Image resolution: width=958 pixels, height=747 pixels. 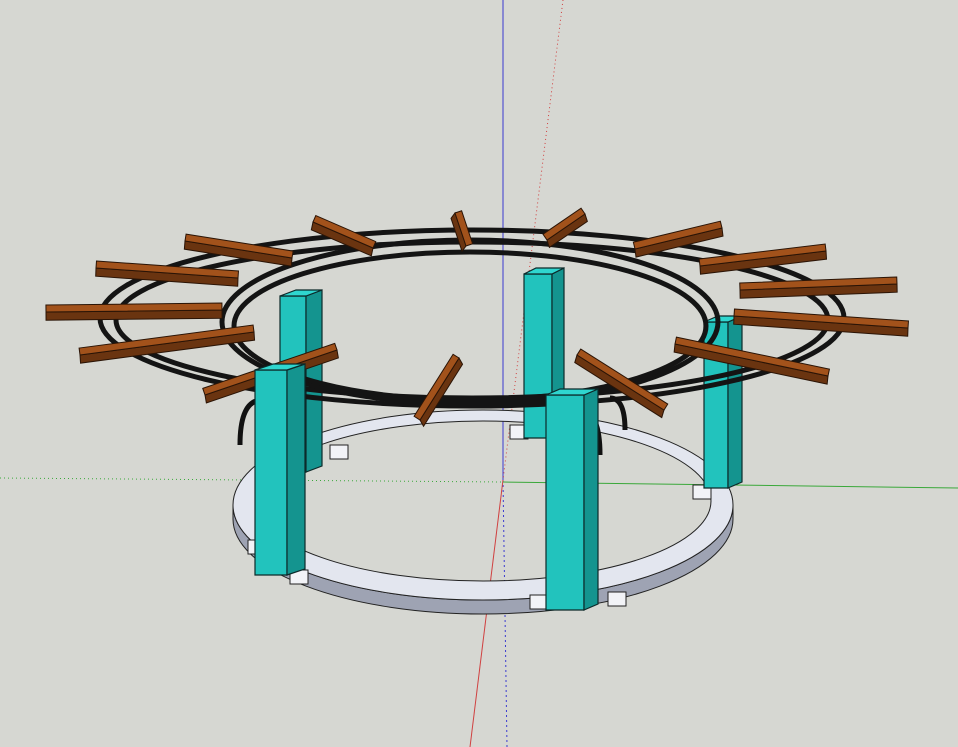 I want to click on post-front-left-front-face, so click(x=271, y=472).